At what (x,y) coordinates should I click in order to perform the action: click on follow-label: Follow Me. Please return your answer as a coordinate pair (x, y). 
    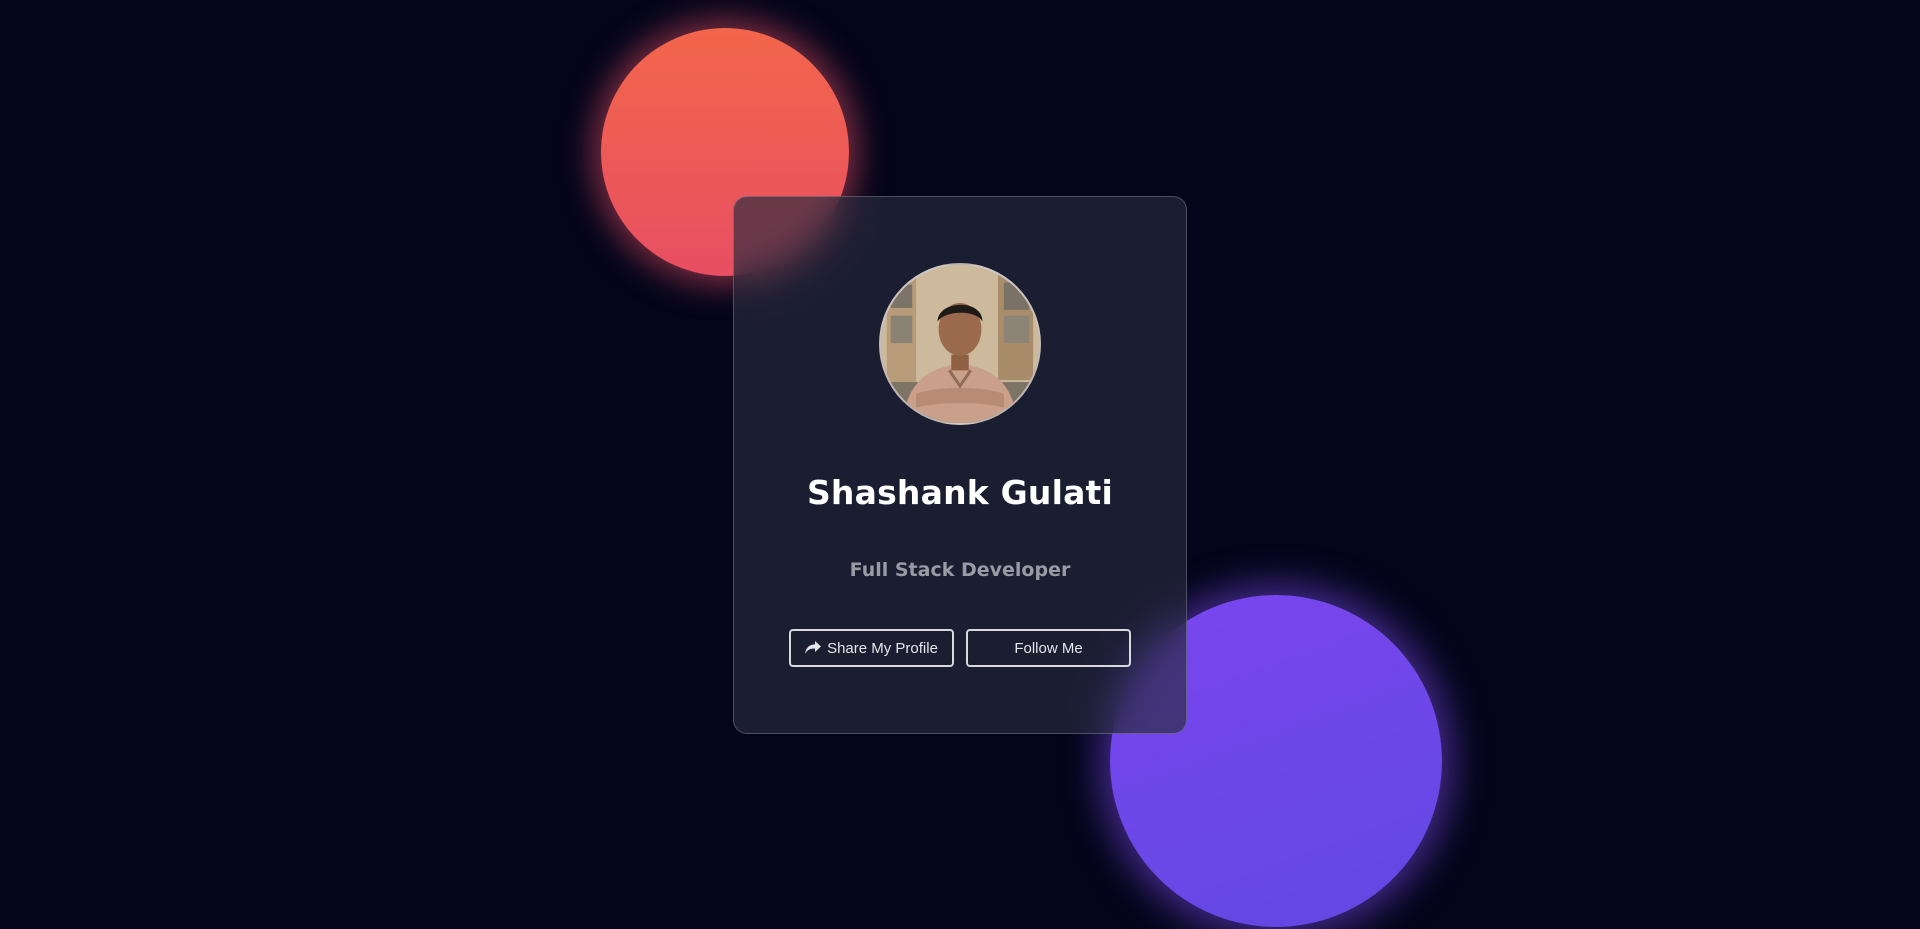
    Looking at the image, I should click on (1048, 648).